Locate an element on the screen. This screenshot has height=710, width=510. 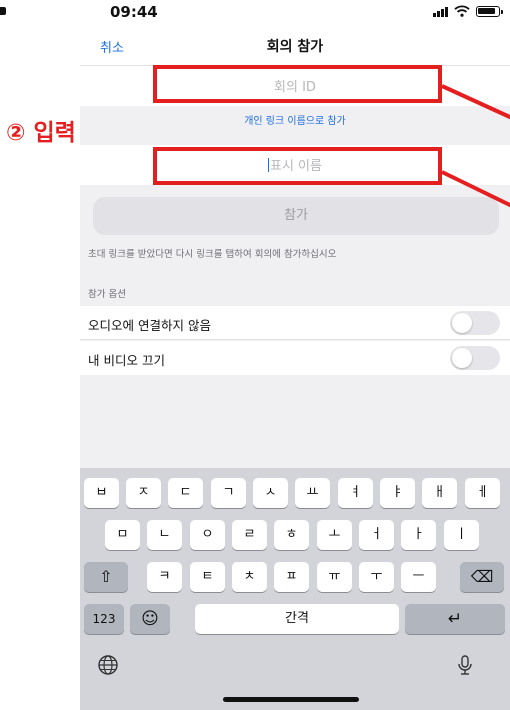
cellular-signal-icon is located at coordinates (440, 11).